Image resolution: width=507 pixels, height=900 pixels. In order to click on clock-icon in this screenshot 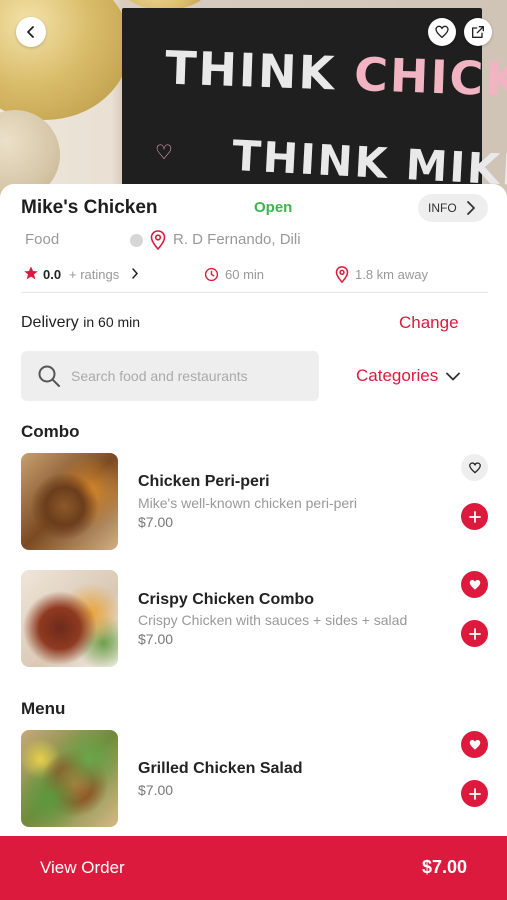, I will do `click(211, 274)`.